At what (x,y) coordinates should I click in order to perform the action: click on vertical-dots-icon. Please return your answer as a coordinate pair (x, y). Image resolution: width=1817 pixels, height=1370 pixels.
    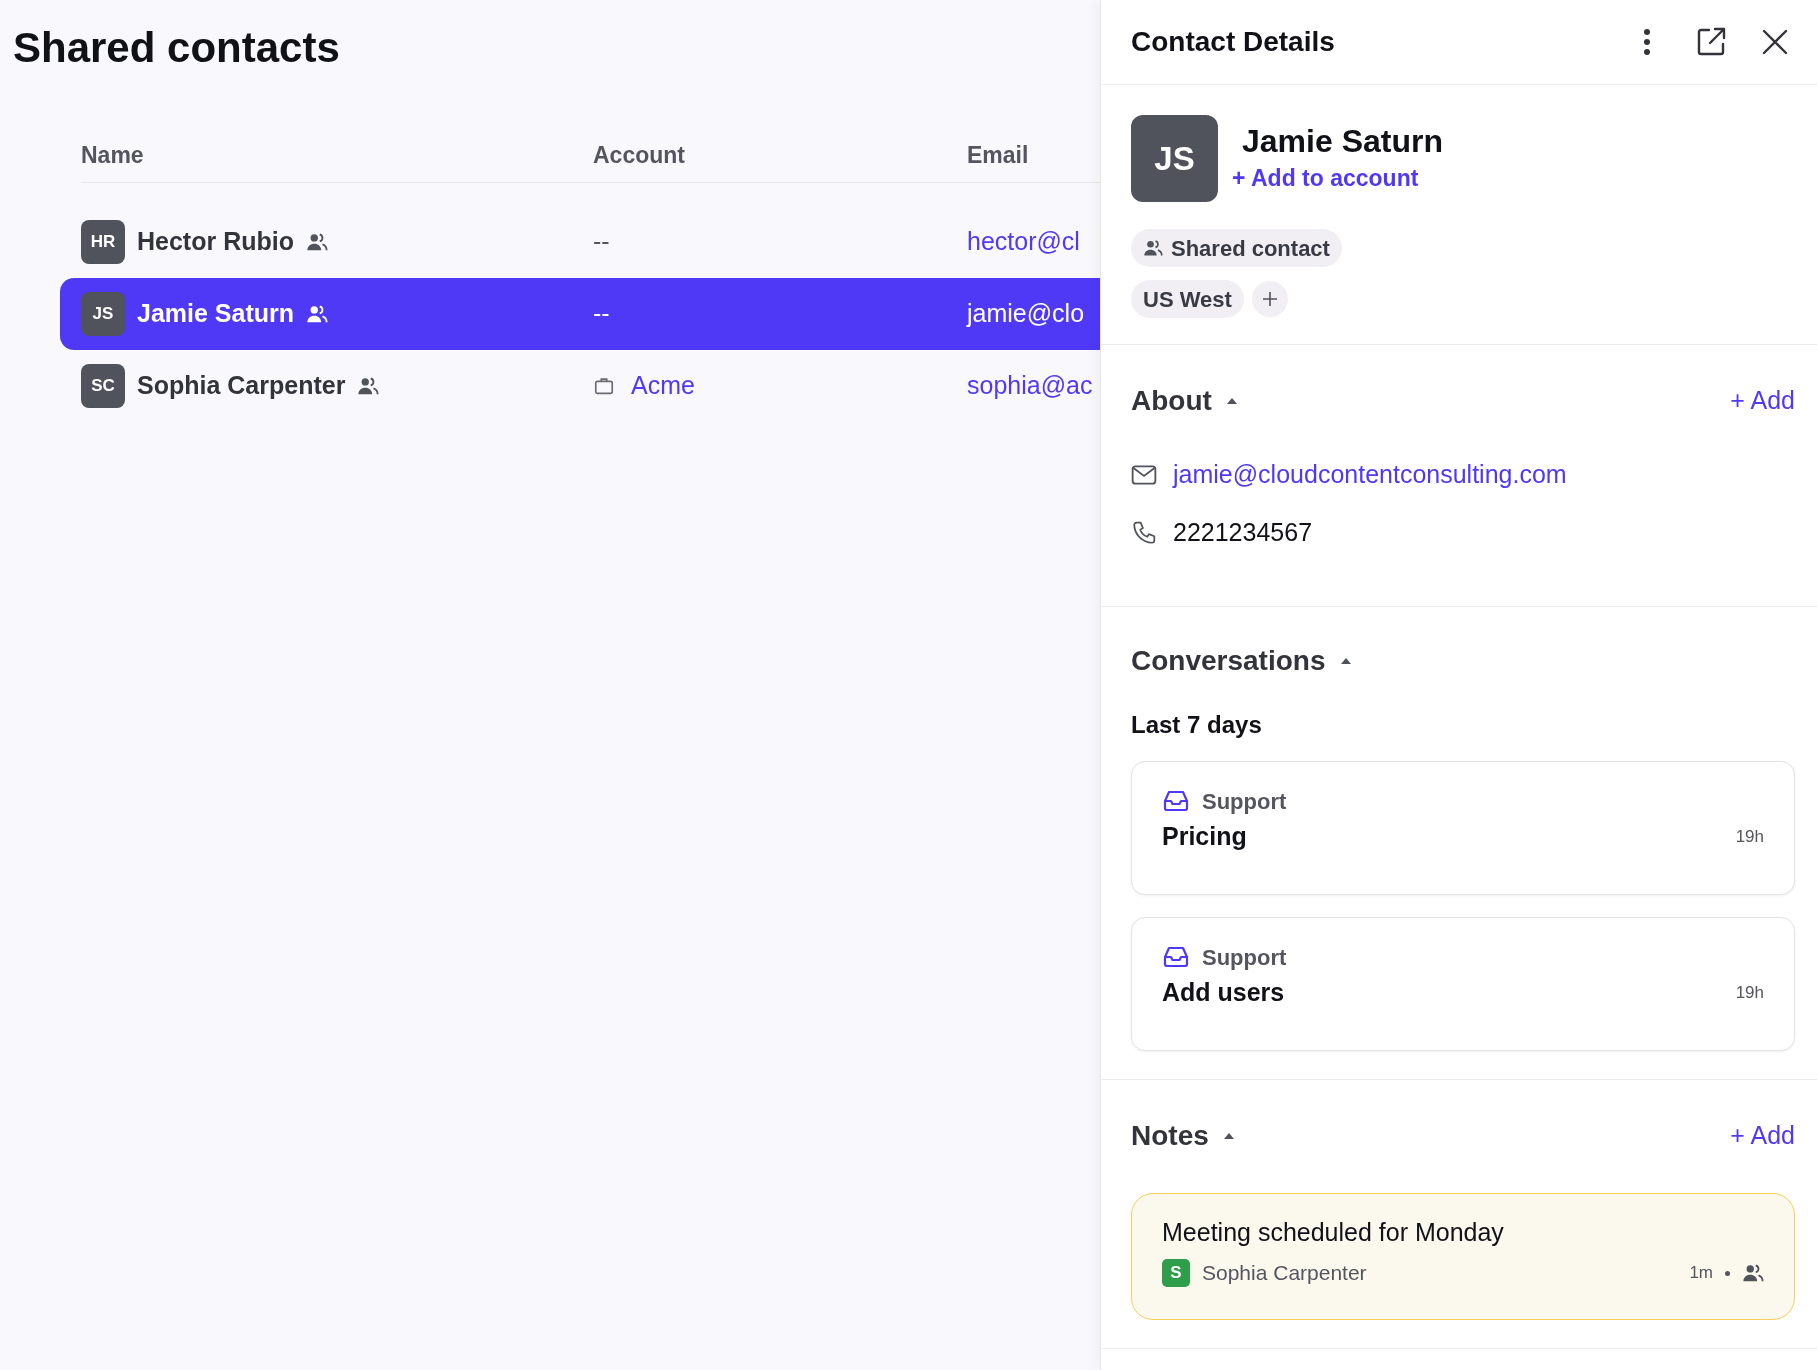
    Looking at the image, I should click on (1647, 42).